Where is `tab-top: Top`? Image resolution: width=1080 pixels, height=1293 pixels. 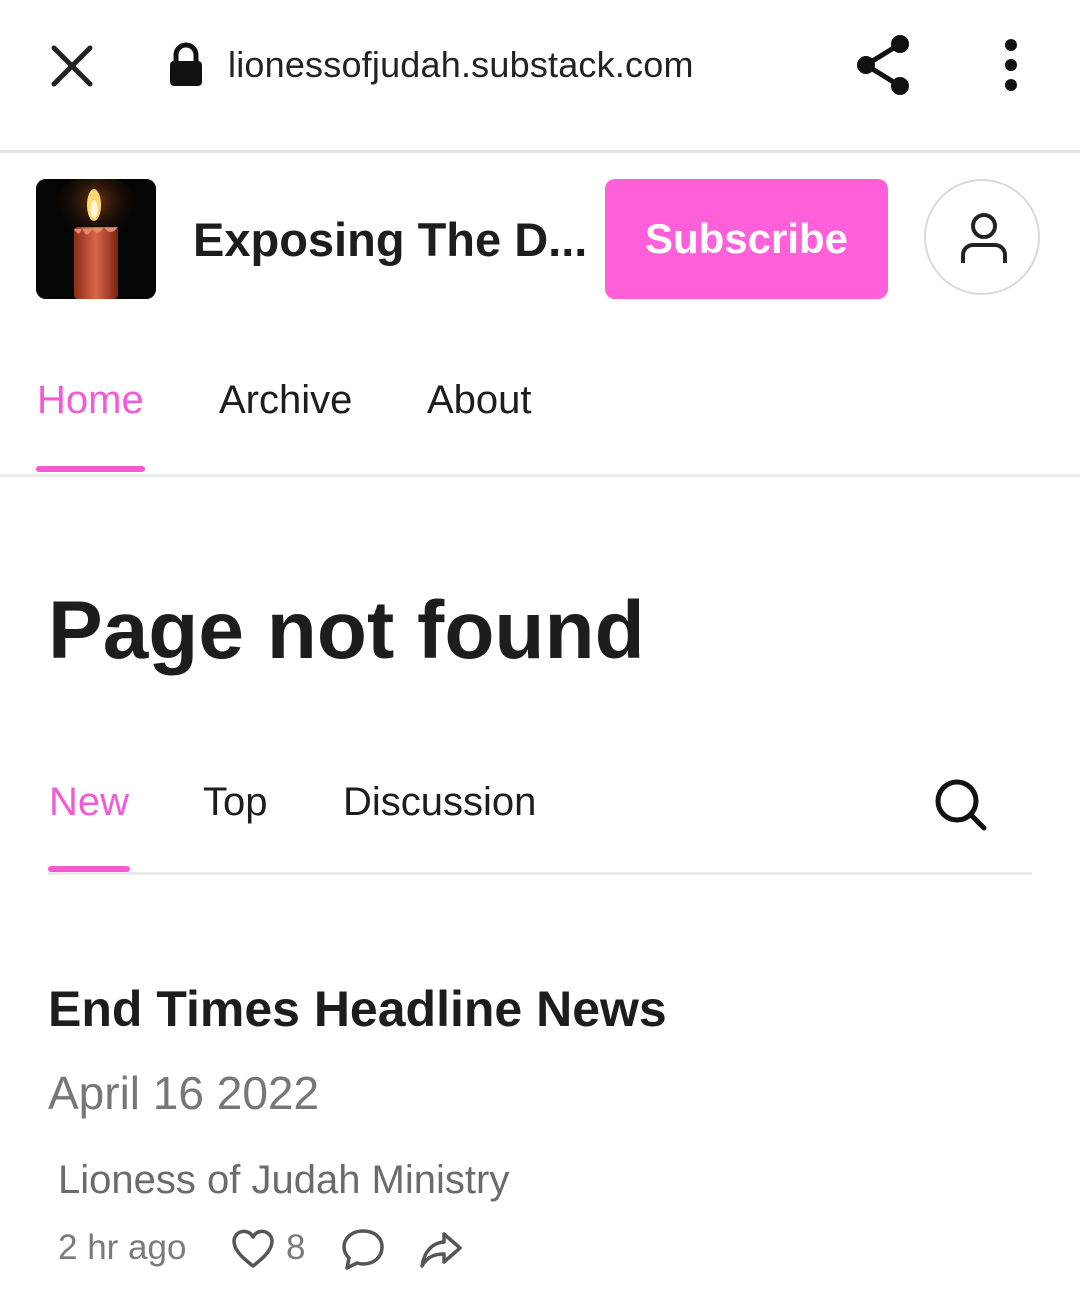
tab-top: Top is located at coordinates (235, 802).